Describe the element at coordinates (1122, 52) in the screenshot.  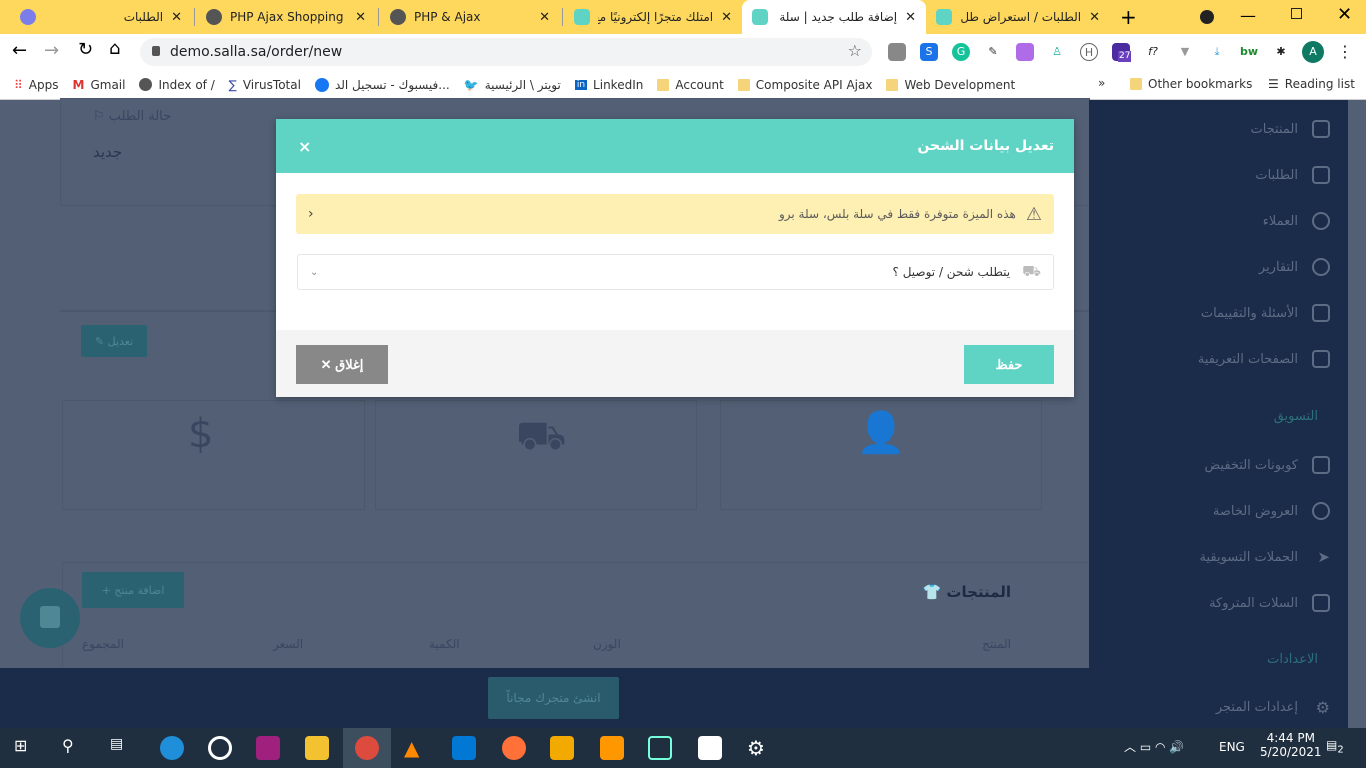
I see `badge-ext-icon: 27` at that location.